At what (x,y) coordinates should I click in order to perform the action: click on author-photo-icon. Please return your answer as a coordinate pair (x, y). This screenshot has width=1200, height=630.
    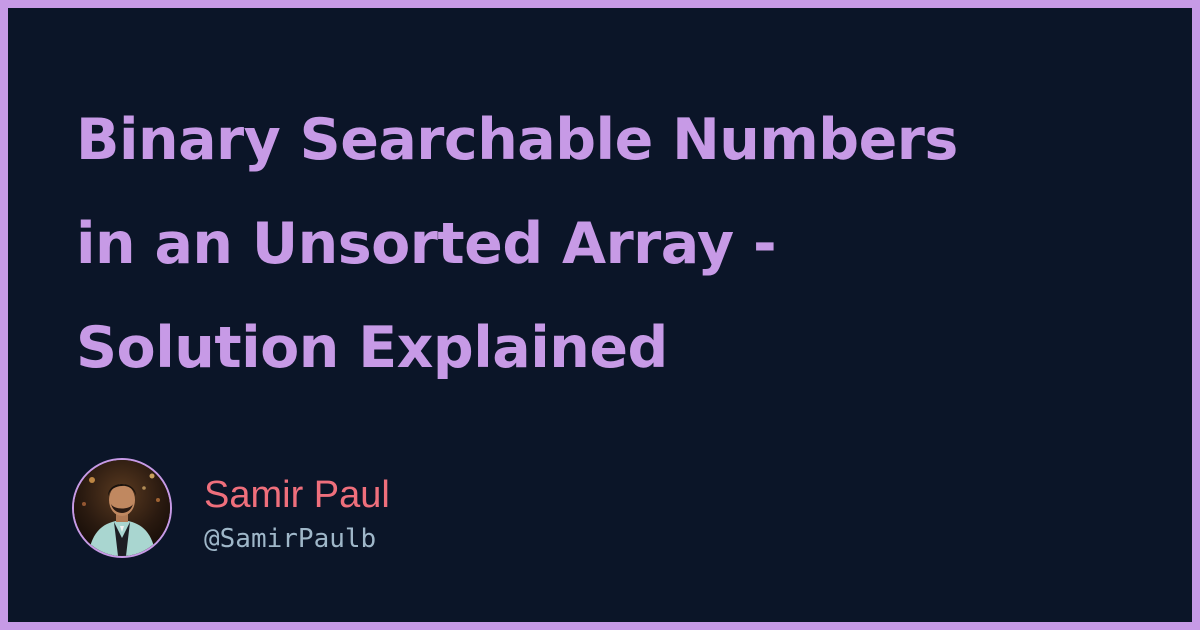
    Looking at the image, I should click on (122, 508).